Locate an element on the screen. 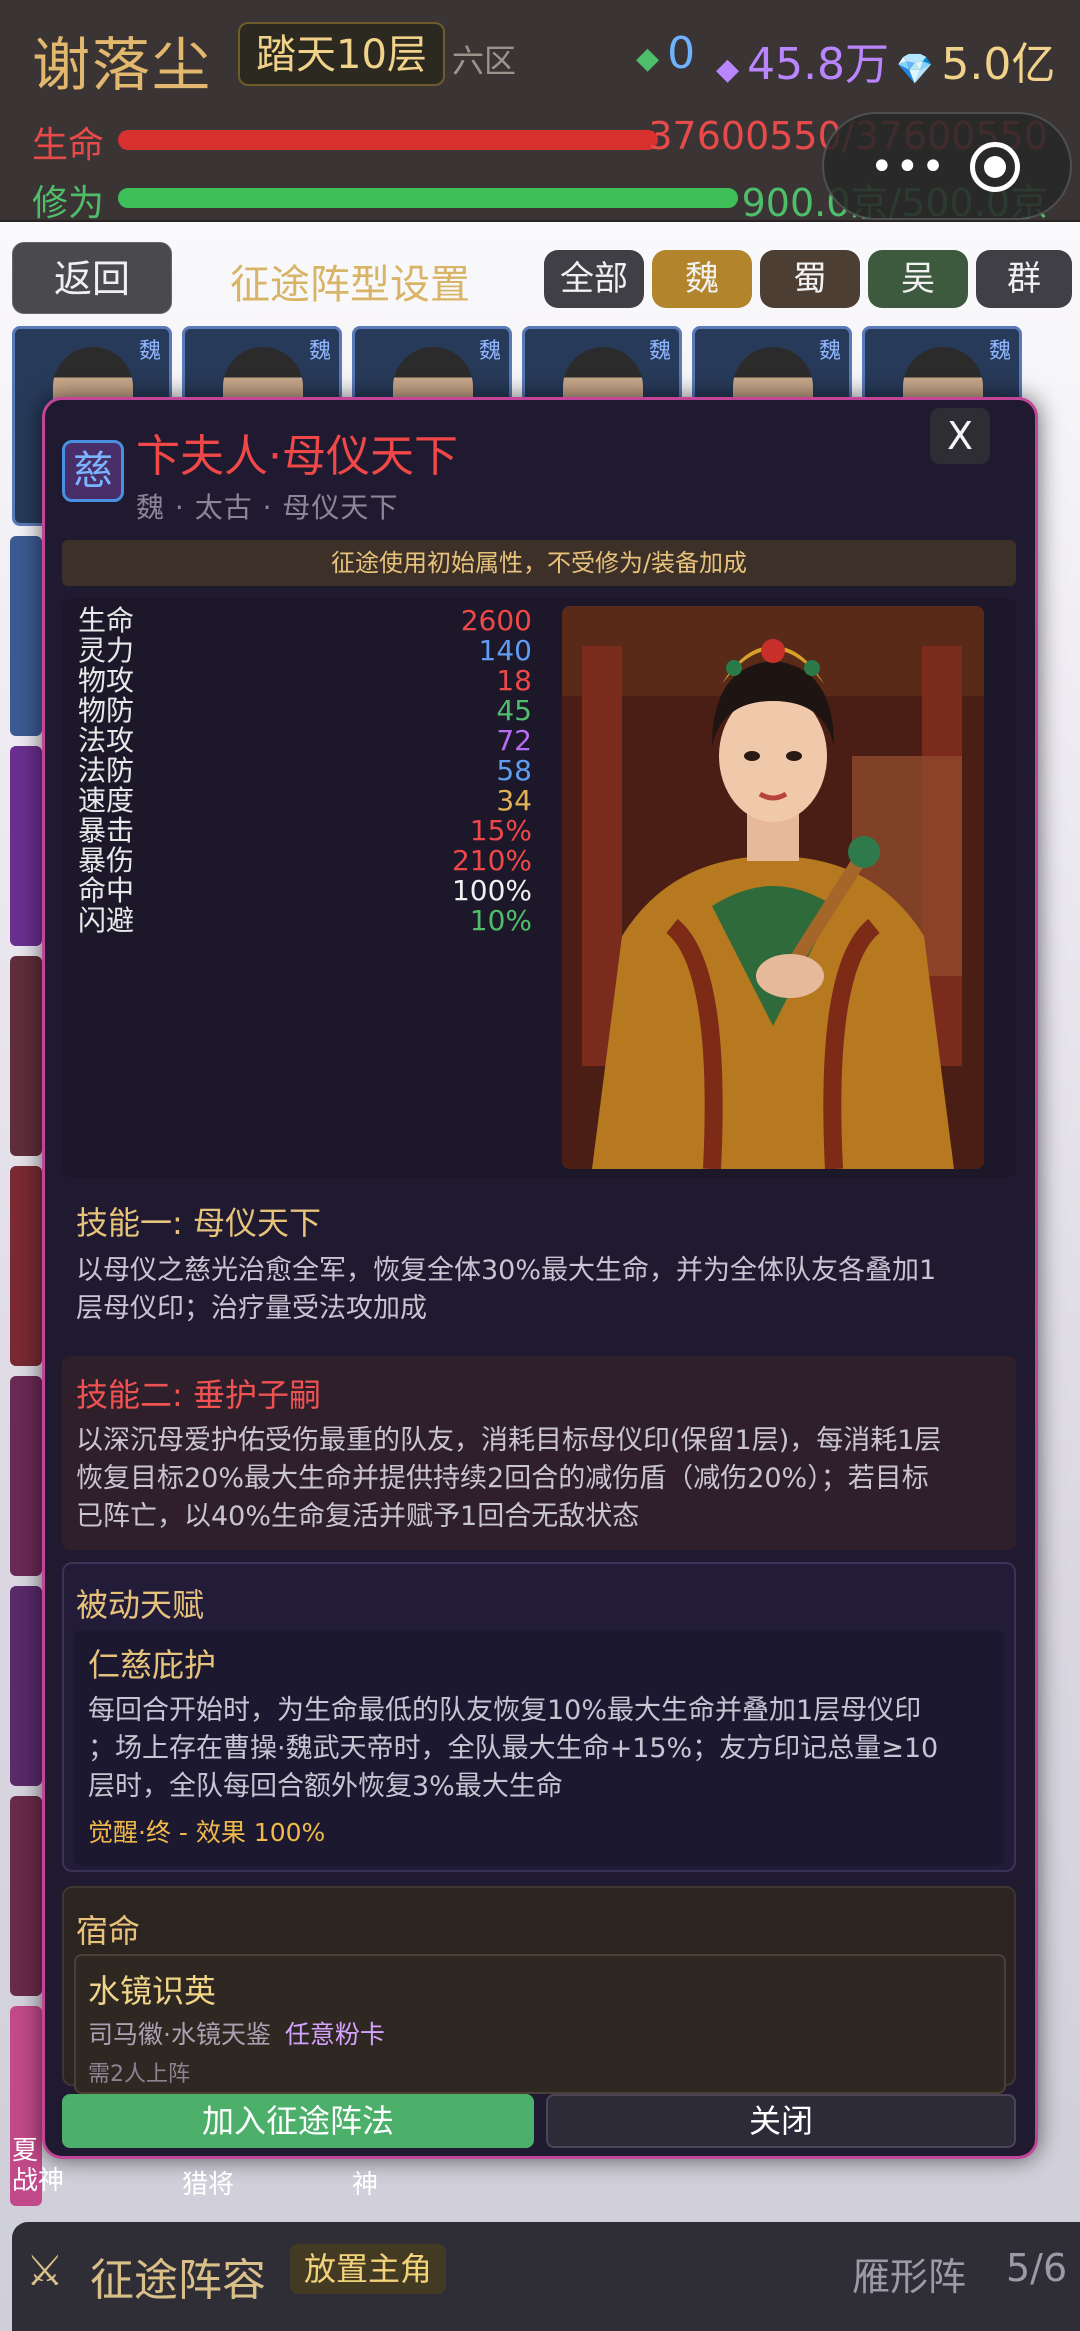 The image size is (1080, 2331). cultivation-label: 修为 is located at coordinates (68, 203).